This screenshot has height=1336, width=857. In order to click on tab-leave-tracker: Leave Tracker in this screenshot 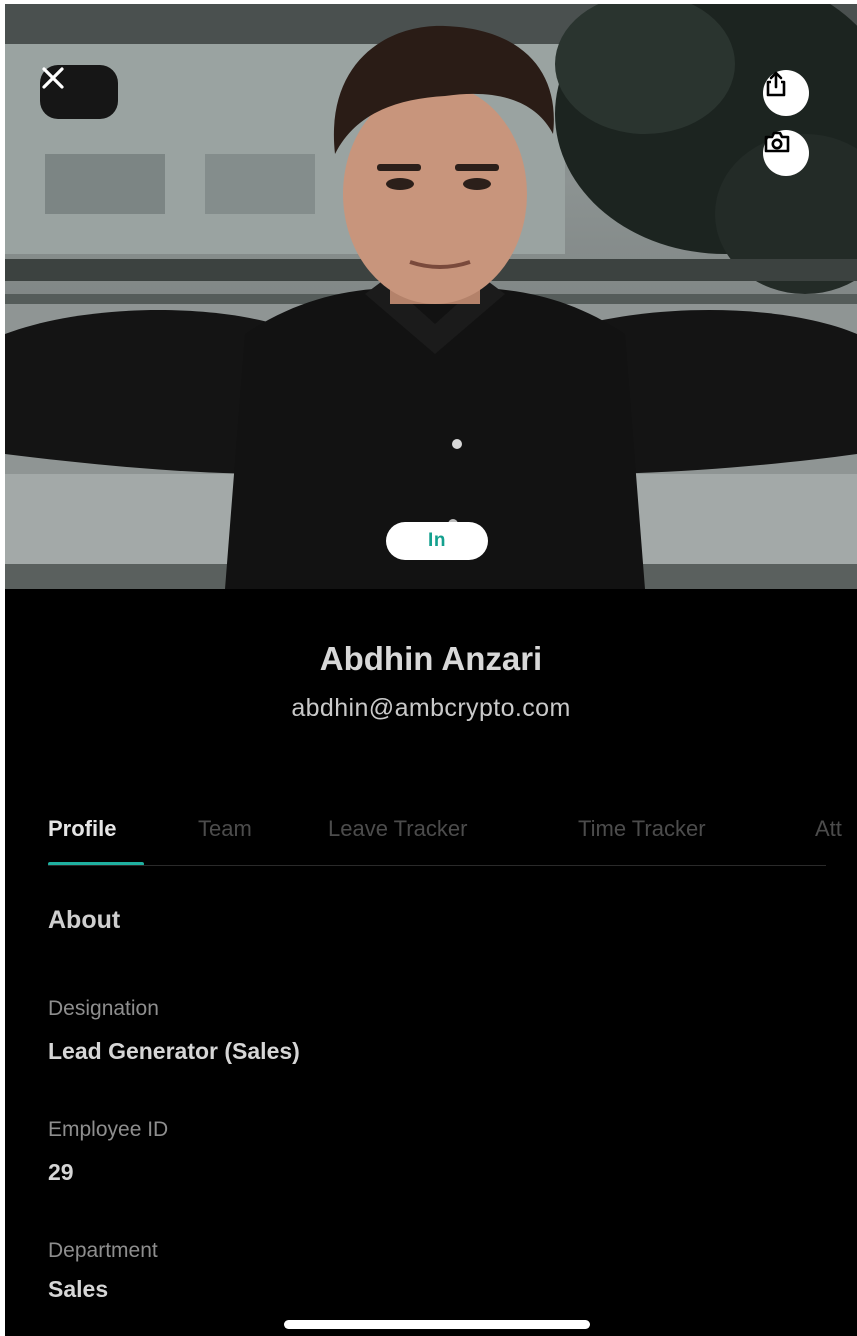, I will do `click(397, 829)`.